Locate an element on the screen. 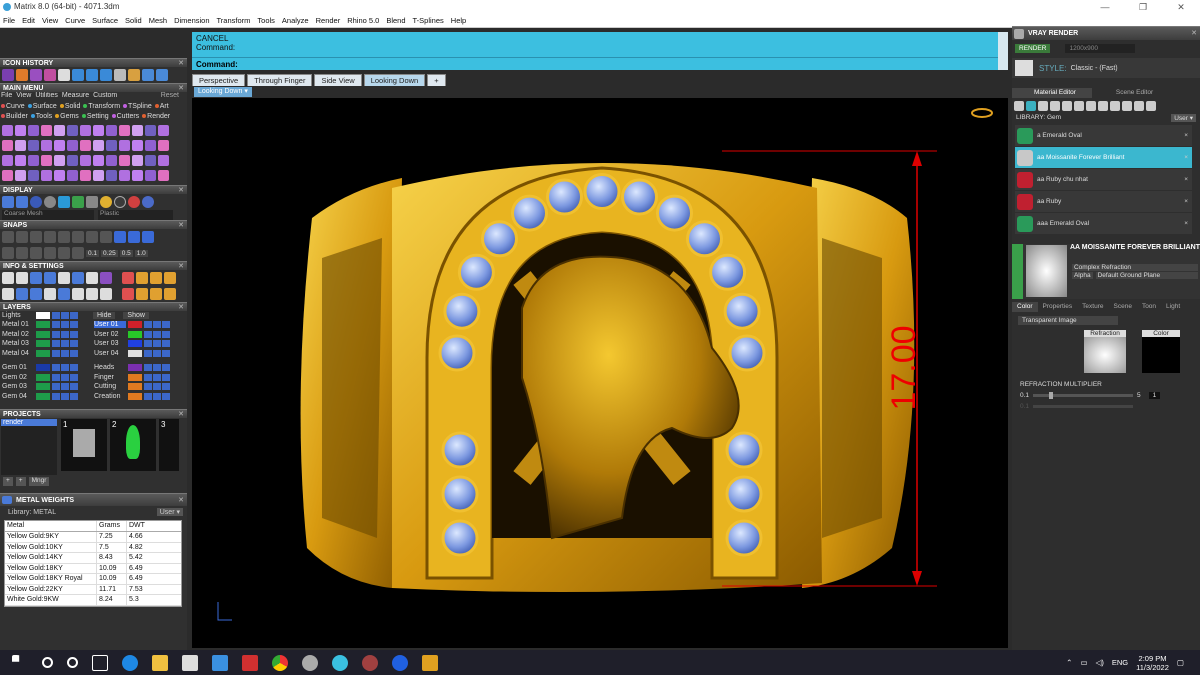  table-row: Yellow Gold:18KY 10.09 6.49 is located at coordinates (93, 568).